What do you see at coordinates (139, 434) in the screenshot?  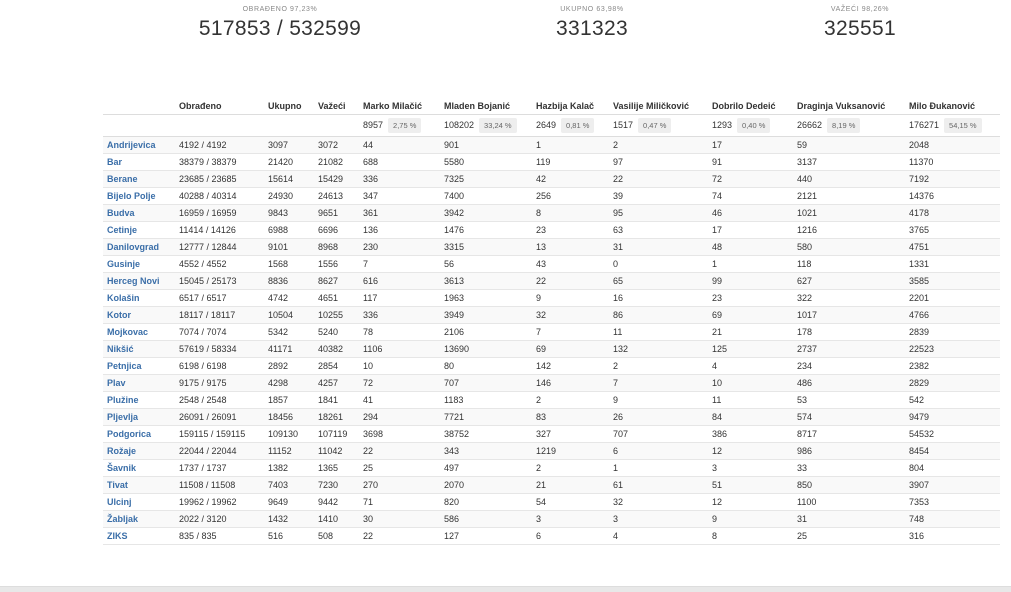 I see `municipality-link: Podgorica` at bounding box center [139, 434].